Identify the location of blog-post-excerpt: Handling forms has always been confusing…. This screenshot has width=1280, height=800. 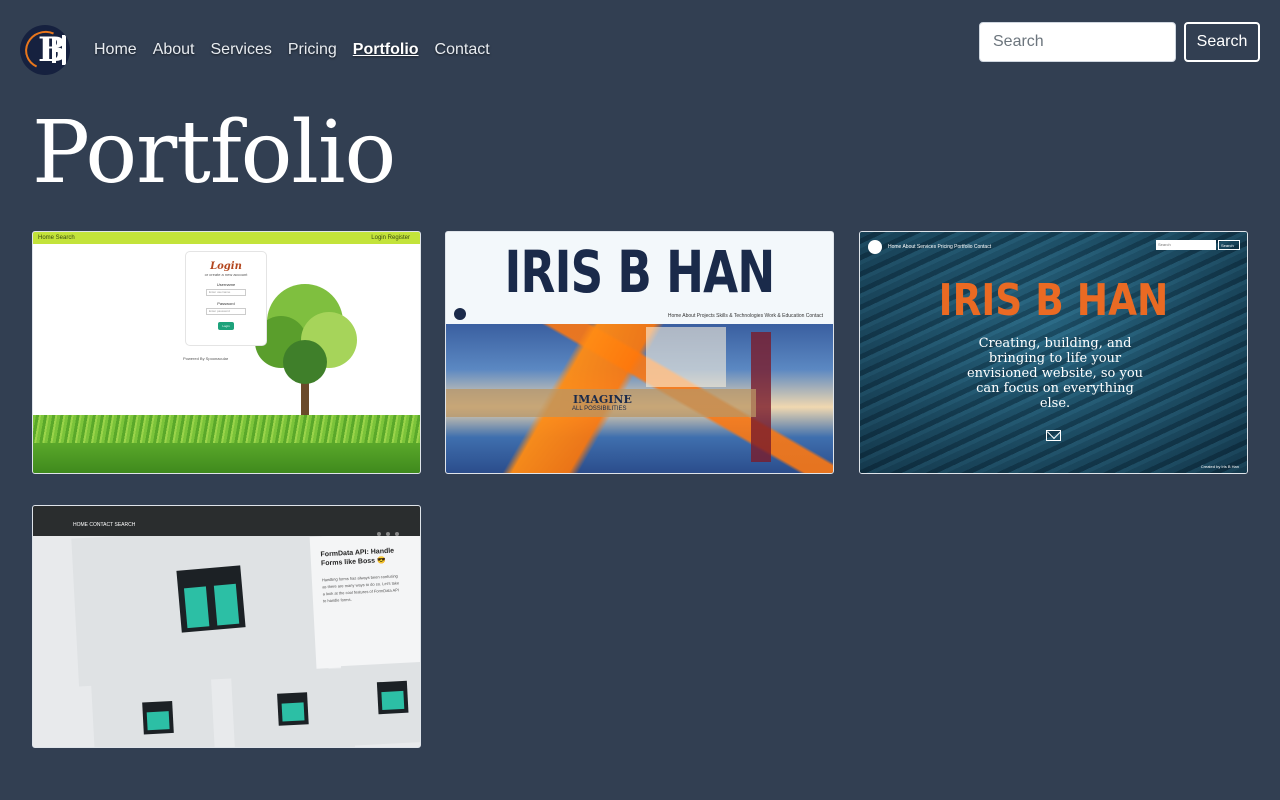
(360, 588).